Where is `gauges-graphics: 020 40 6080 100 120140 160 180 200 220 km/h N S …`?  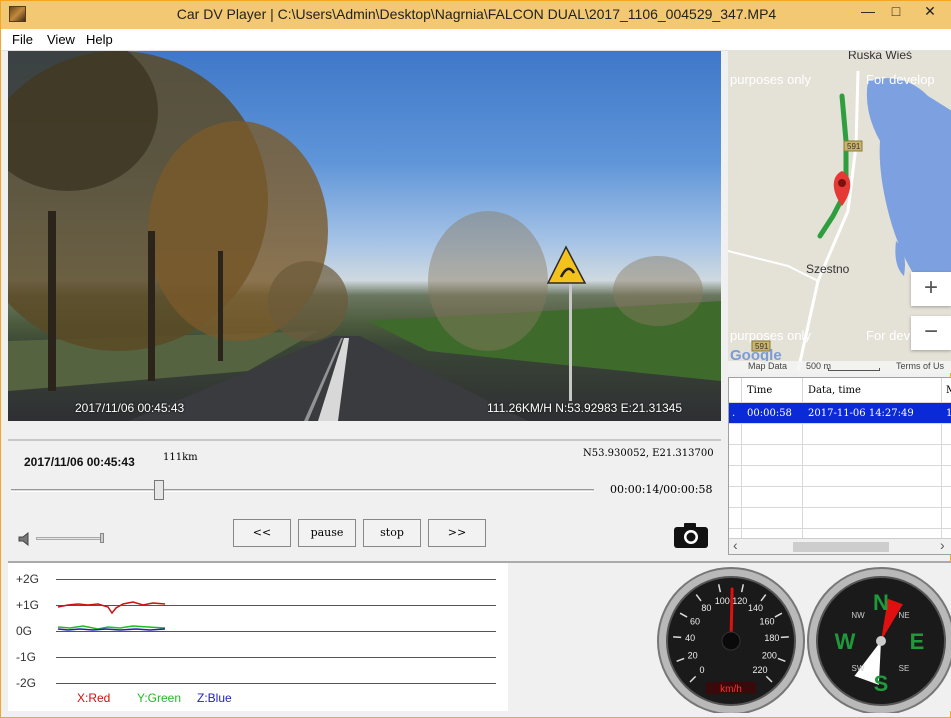 gauges-graphics: 020 40 6080 100 120140 160 180 200 220 km/h N S … is located at coordinates (804, 640).